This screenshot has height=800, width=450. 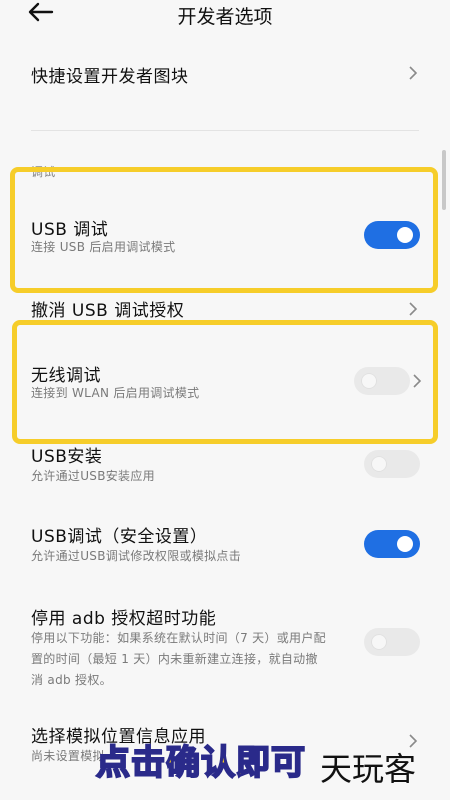 What do you see at coordinates (174, 659) in the screenshot?
I see `item-subtitle-line-2: 置的时间（最短 1 天）内未重新建立连接，就自动撤` at bounding box center [174, 659].